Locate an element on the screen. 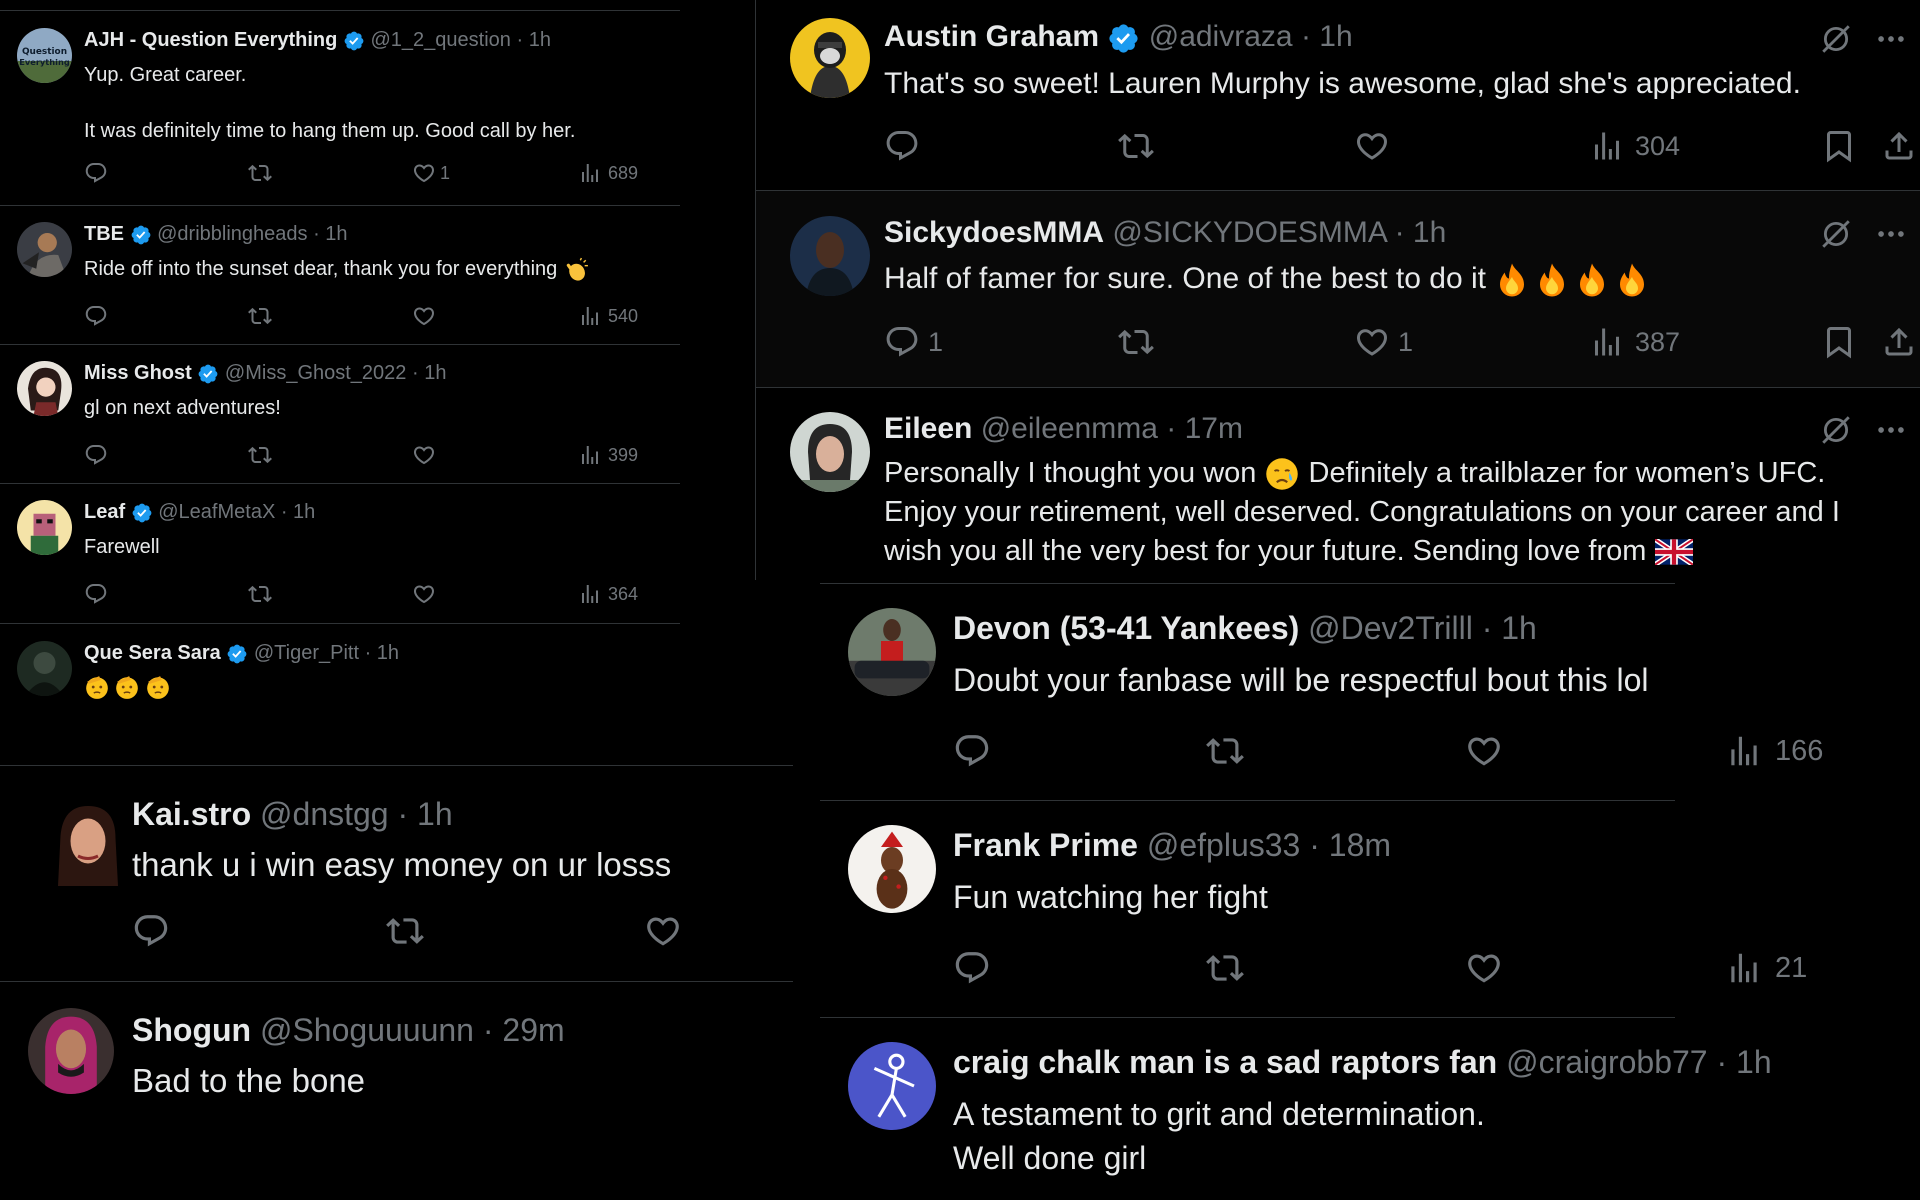 This screenshot has height=1200, width=1920. views-button: 689 is located at coordinates (608, 173).